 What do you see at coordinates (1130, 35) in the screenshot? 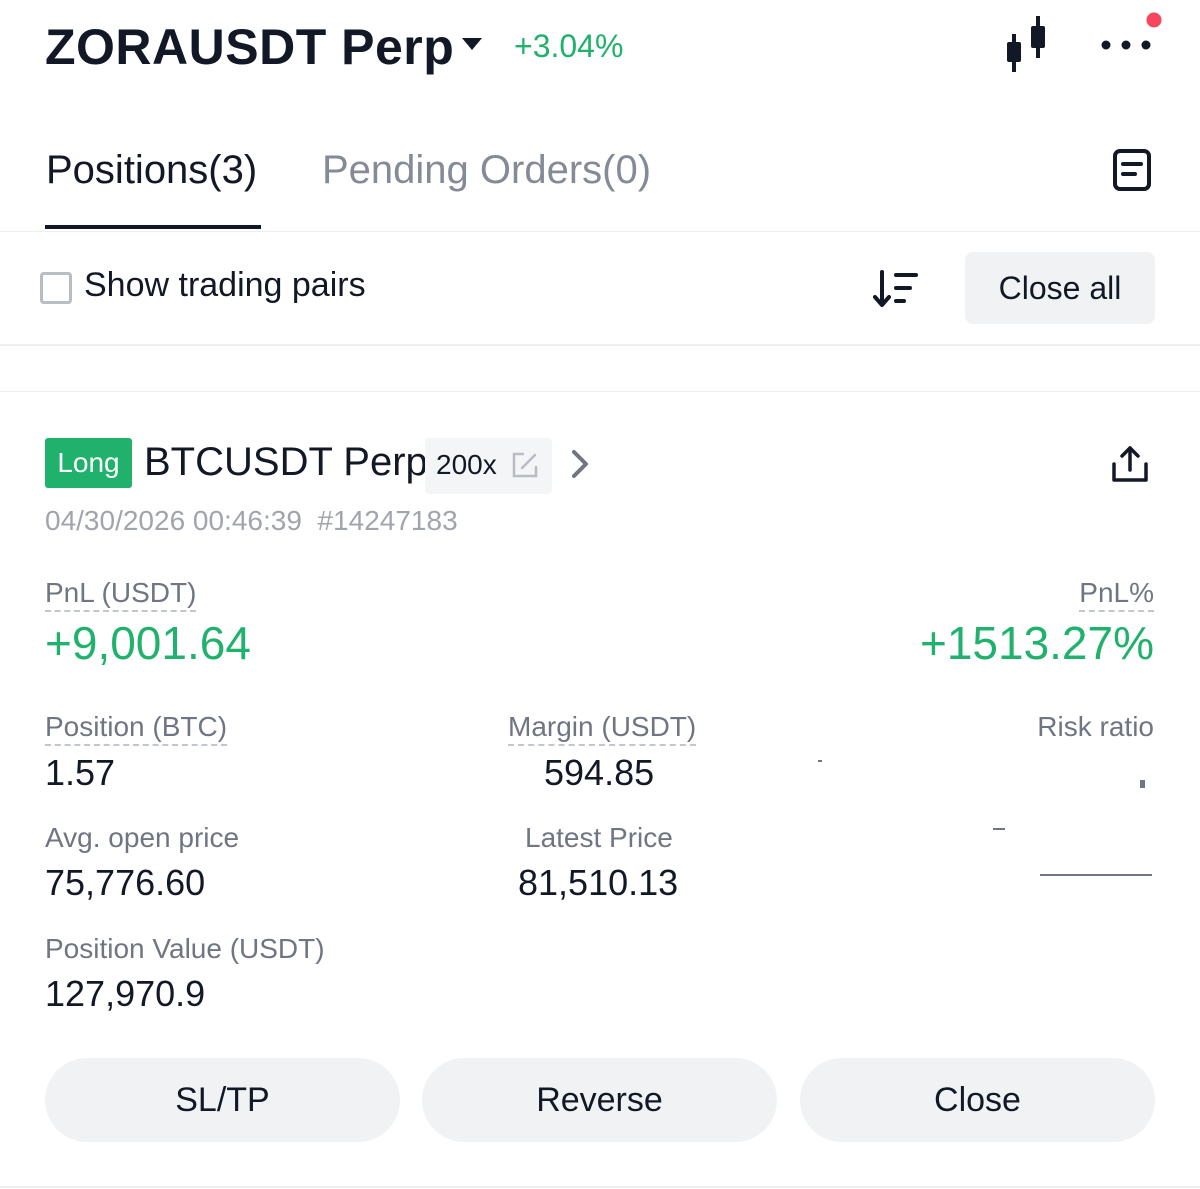
I see `more-dots-icon` at bounding box center [1130, 35].